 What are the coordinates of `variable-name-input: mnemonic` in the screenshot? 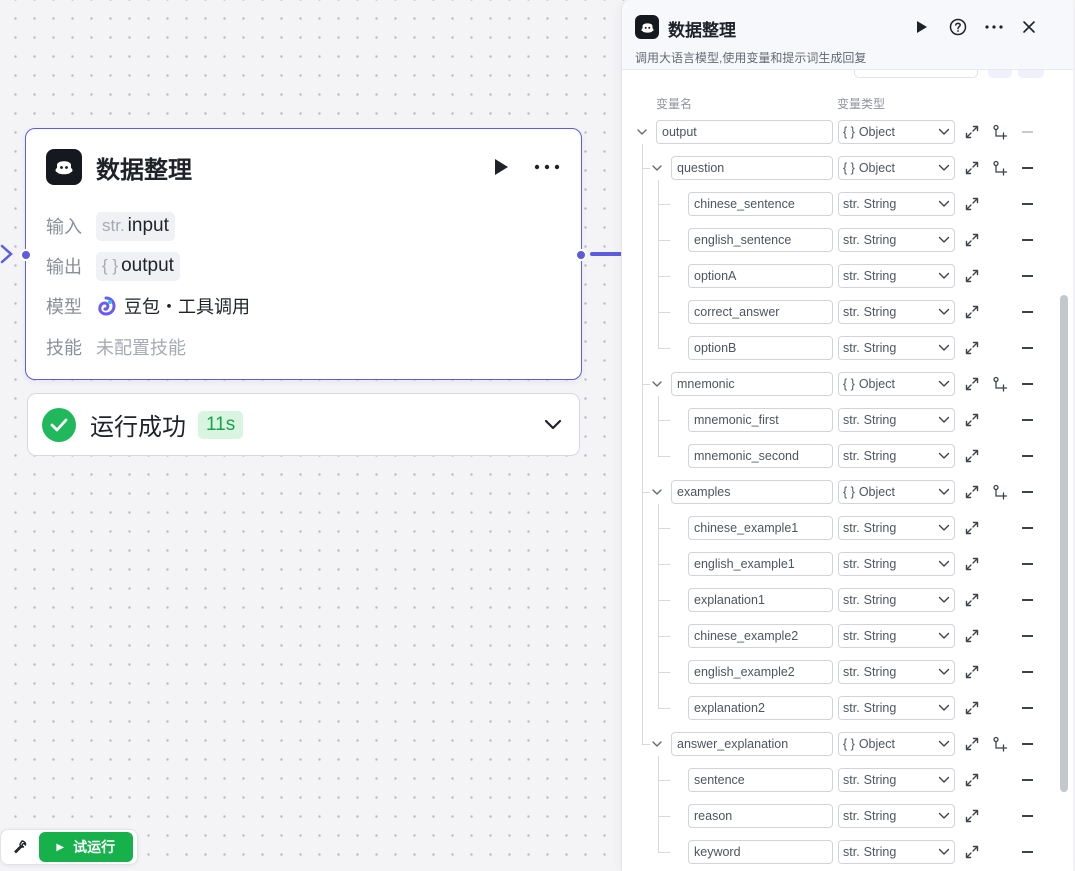 It's located at (752, 384).